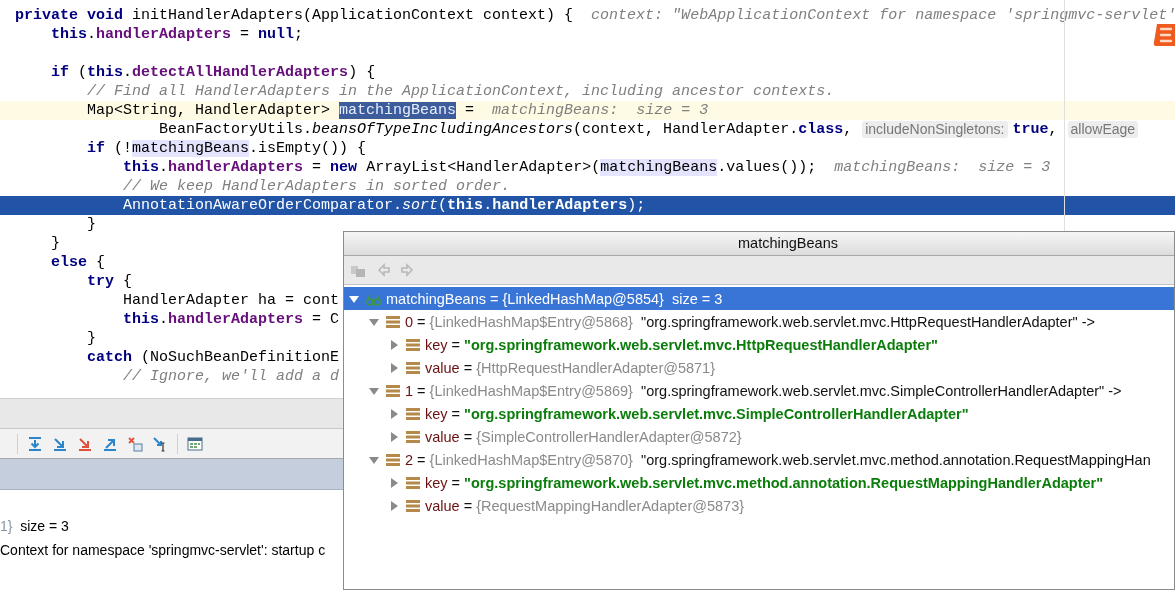  Describe the element at coordinates (110, 281) in the screenshot. I see `code-text: try {` at that location.